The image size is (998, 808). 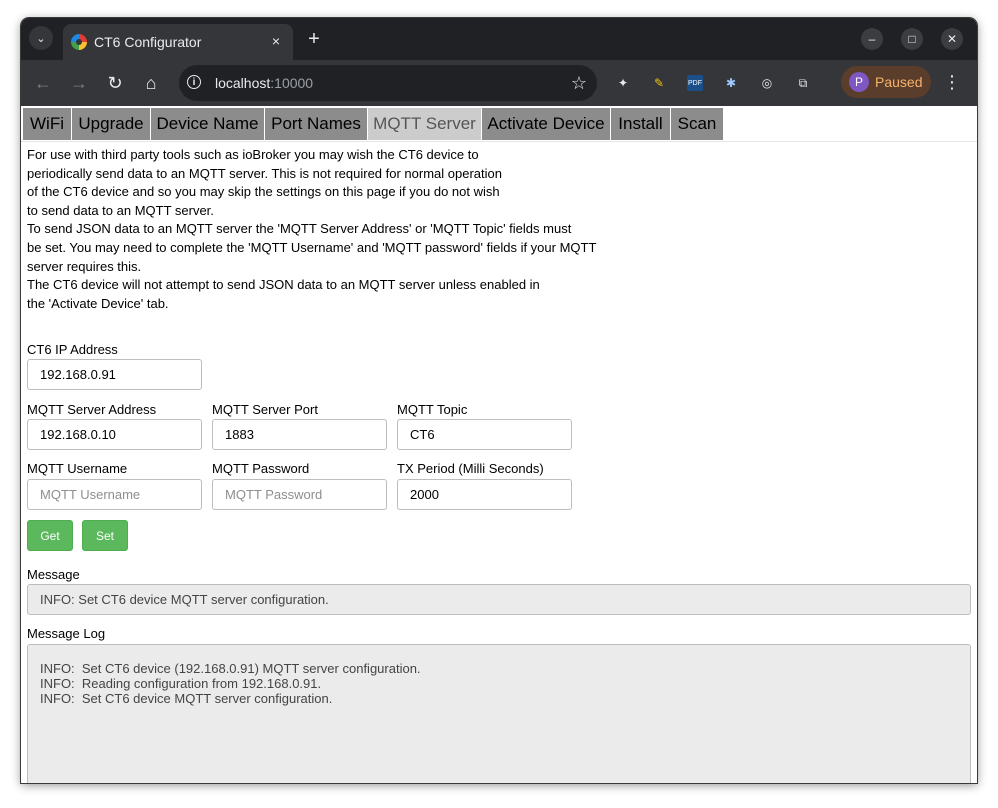 What do you see at coordinates (316, 124) in the screenshot?
I see `tab-port-names: Port Names` at bounding box center [316, 124].